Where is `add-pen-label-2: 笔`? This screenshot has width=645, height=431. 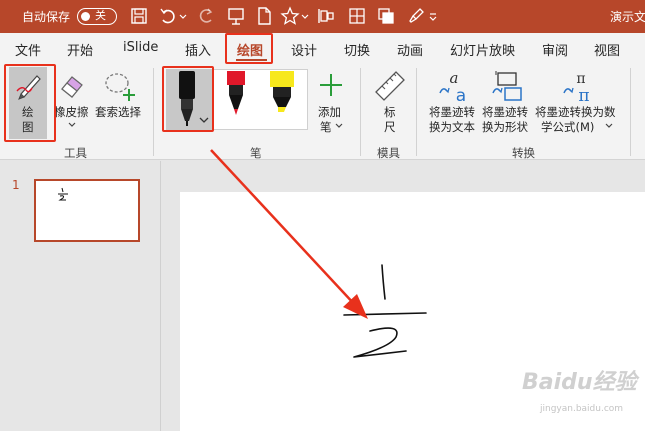
add-pen-label-2: 笔 is located at coordinates (326, 127).